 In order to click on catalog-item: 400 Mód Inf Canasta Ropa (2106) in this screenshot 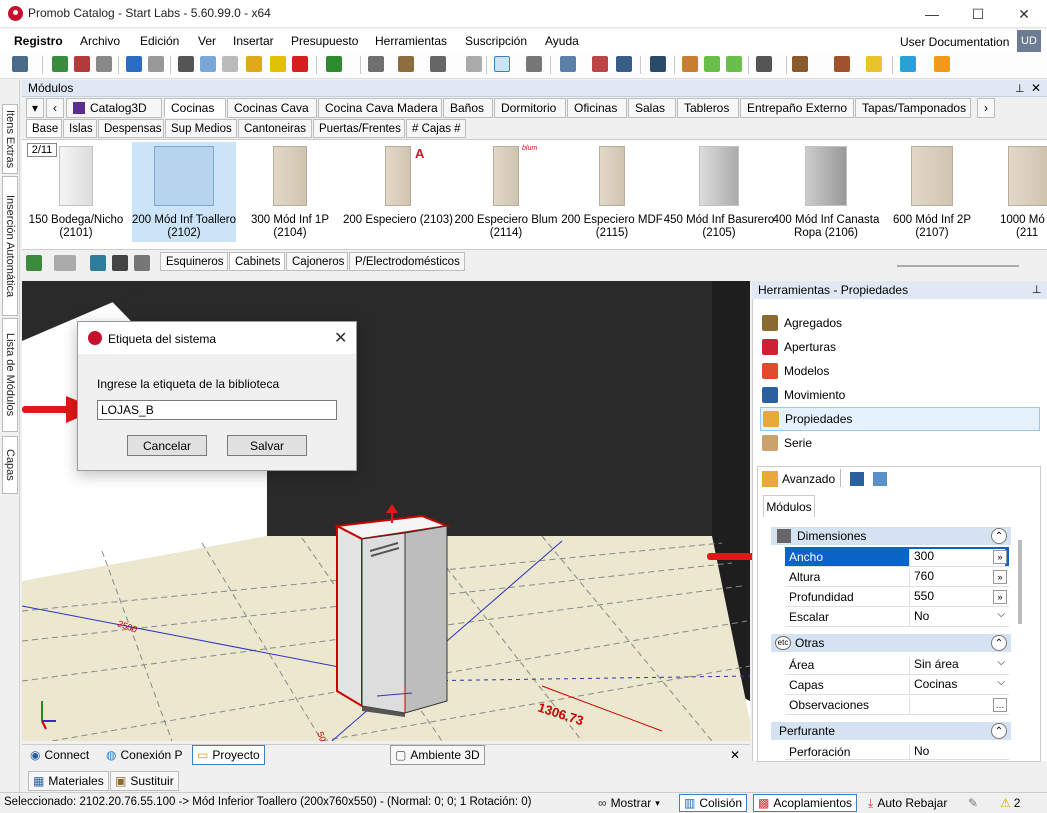, I will do `click(826, 192)`.